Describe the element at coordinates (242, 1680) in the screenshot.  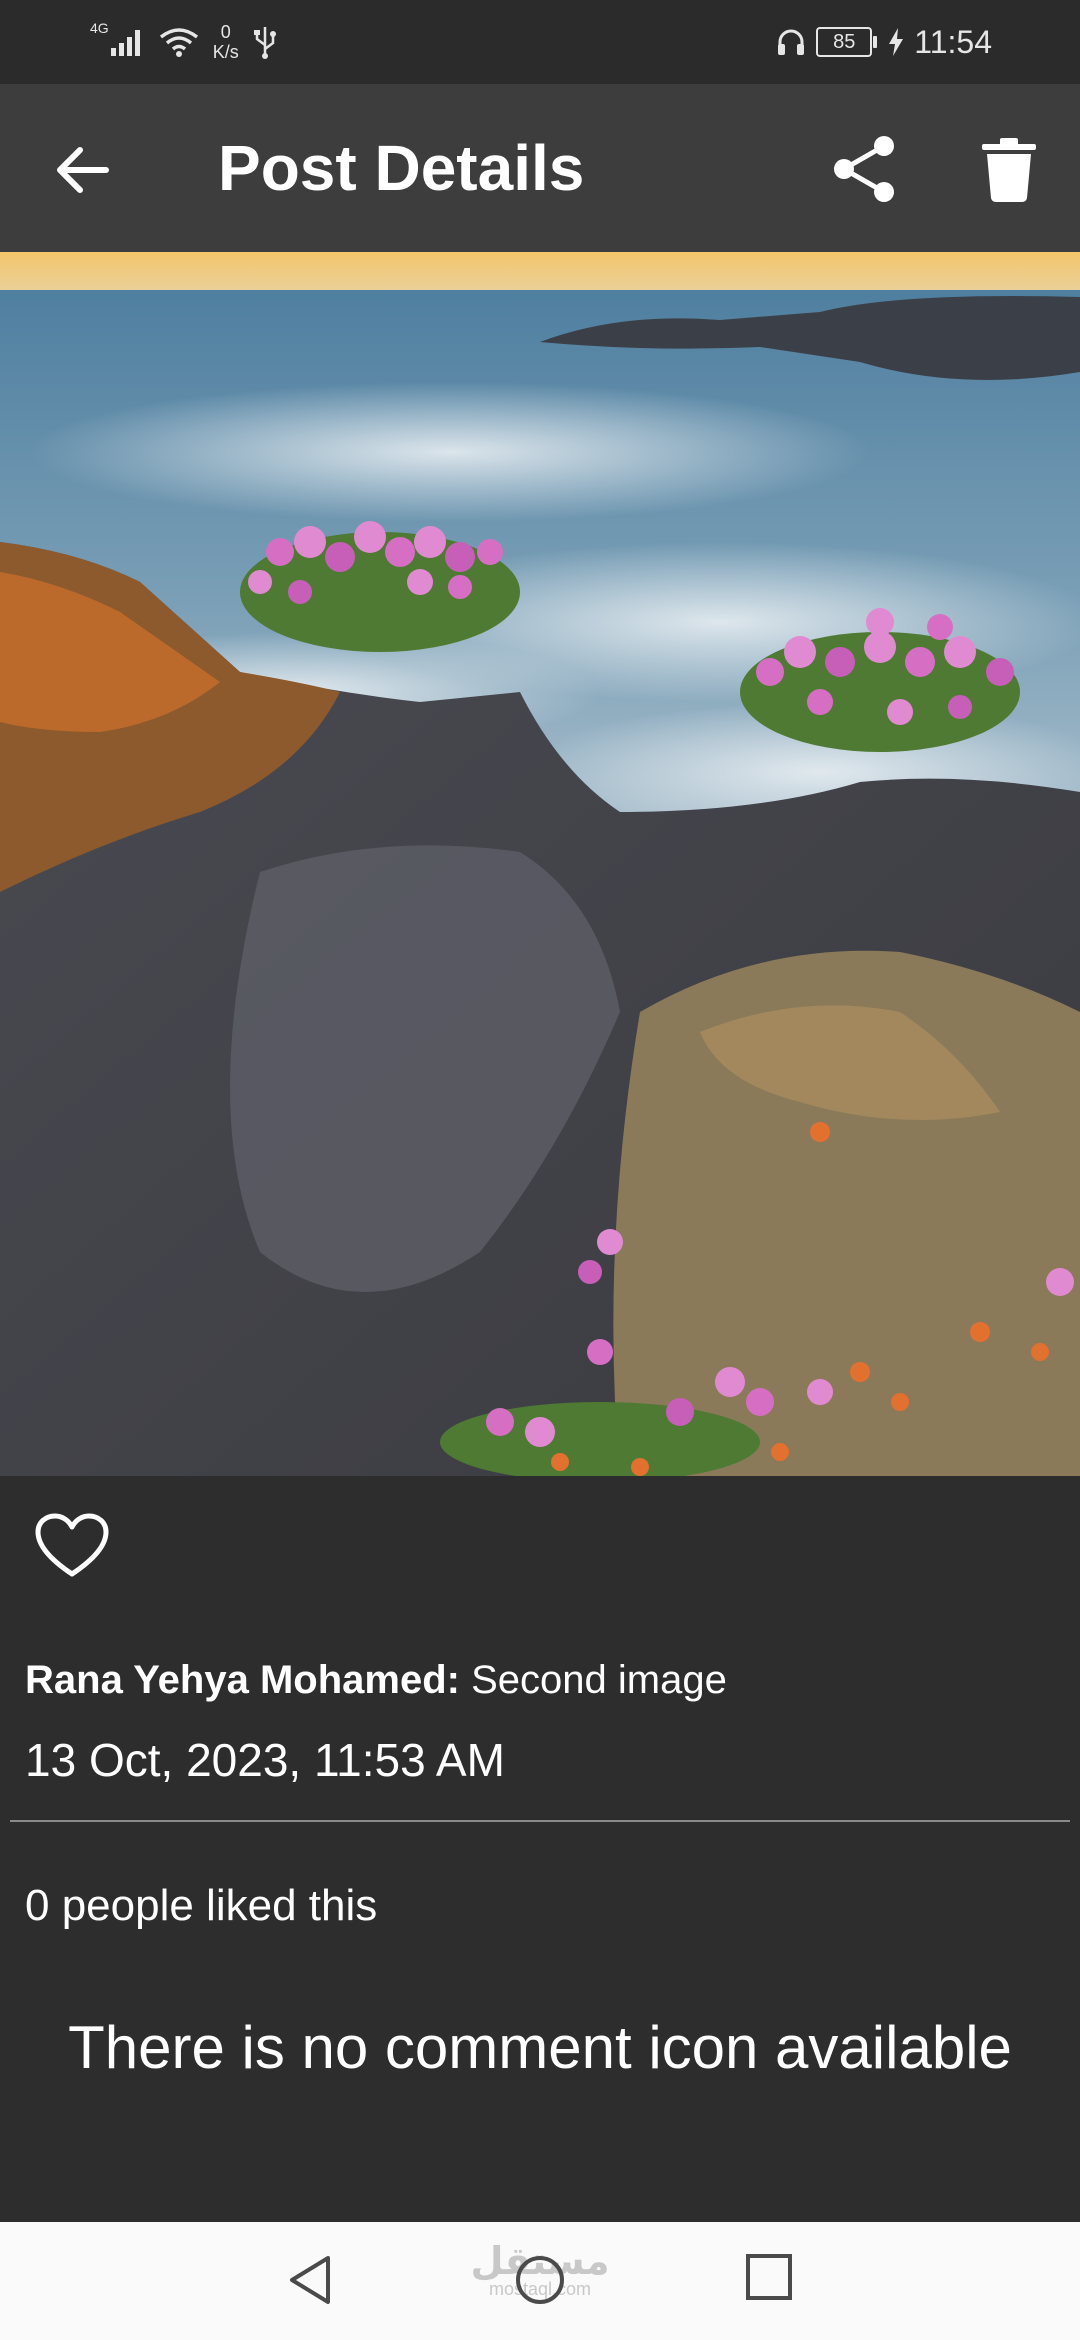
I see `post-author: Rana Yehya Mohamed:` at that location.